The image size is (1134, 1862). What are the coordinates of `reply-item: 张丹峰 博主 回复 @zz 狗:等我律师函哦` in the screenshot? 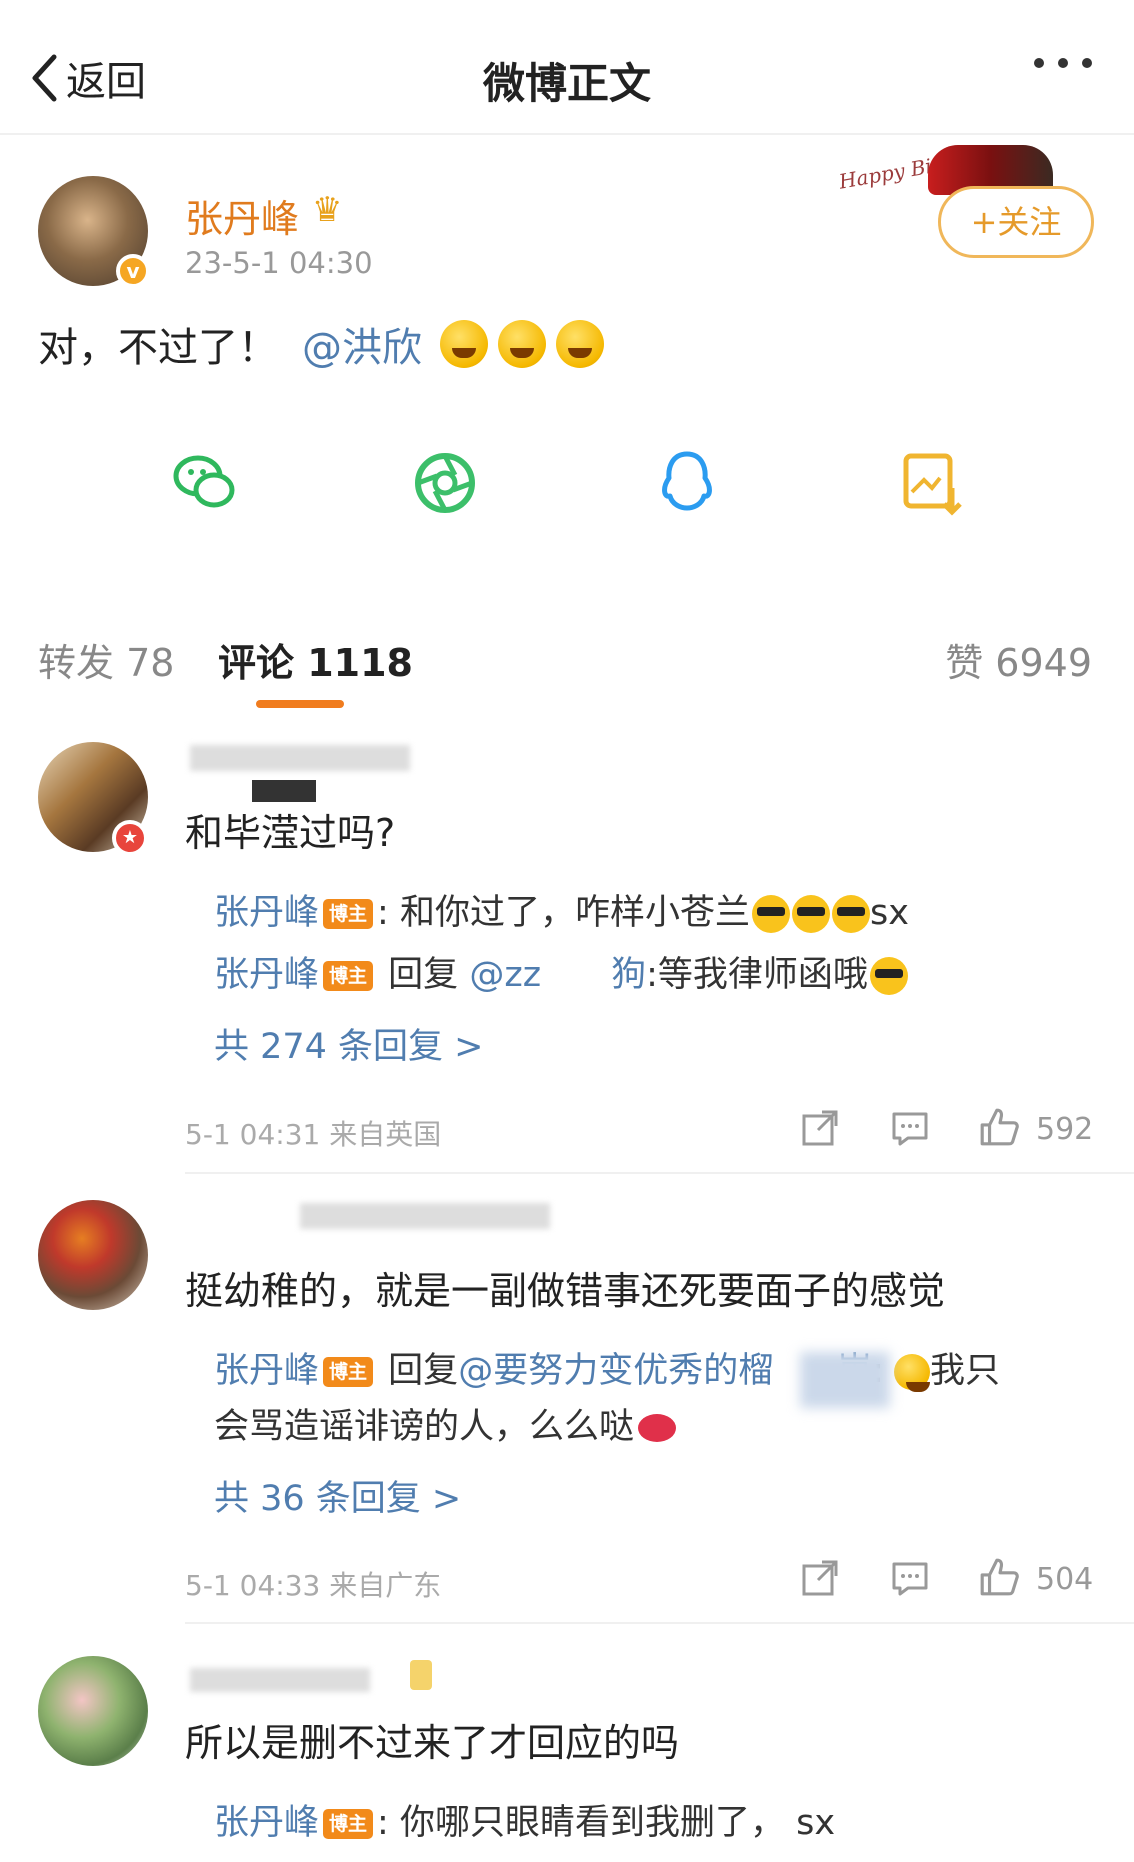 It's located at (561, 975).